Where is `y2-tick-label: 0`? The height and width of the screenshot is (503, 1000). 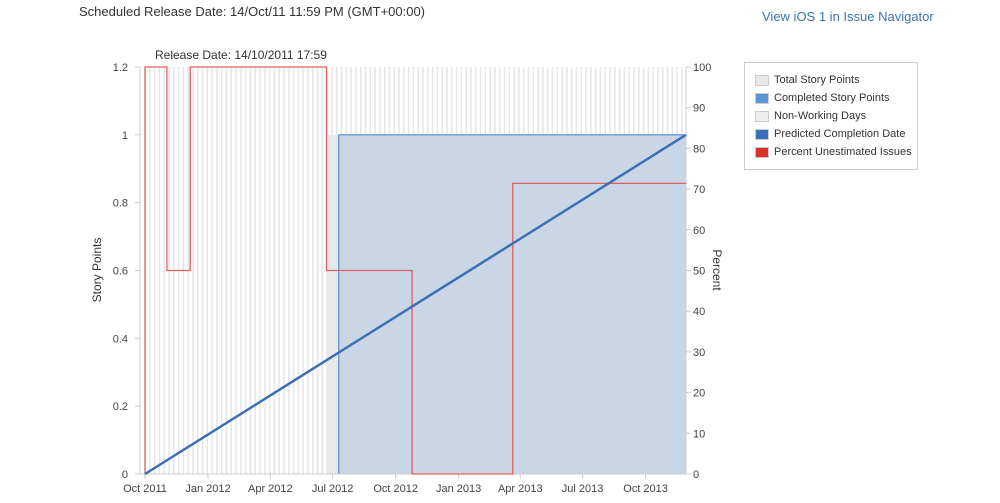 y2-tick-label: 0 is located at coordinates (696, 475).